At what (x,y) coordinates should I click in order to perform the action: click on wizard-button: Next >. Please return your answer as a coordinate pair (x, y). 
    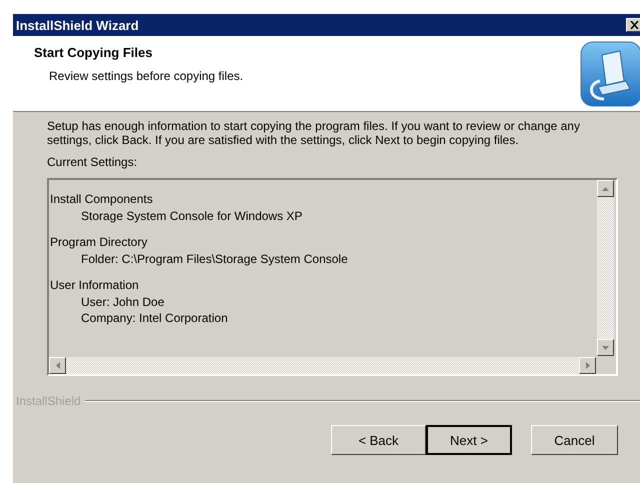
    Looking at the image, I should click on (469, 440).